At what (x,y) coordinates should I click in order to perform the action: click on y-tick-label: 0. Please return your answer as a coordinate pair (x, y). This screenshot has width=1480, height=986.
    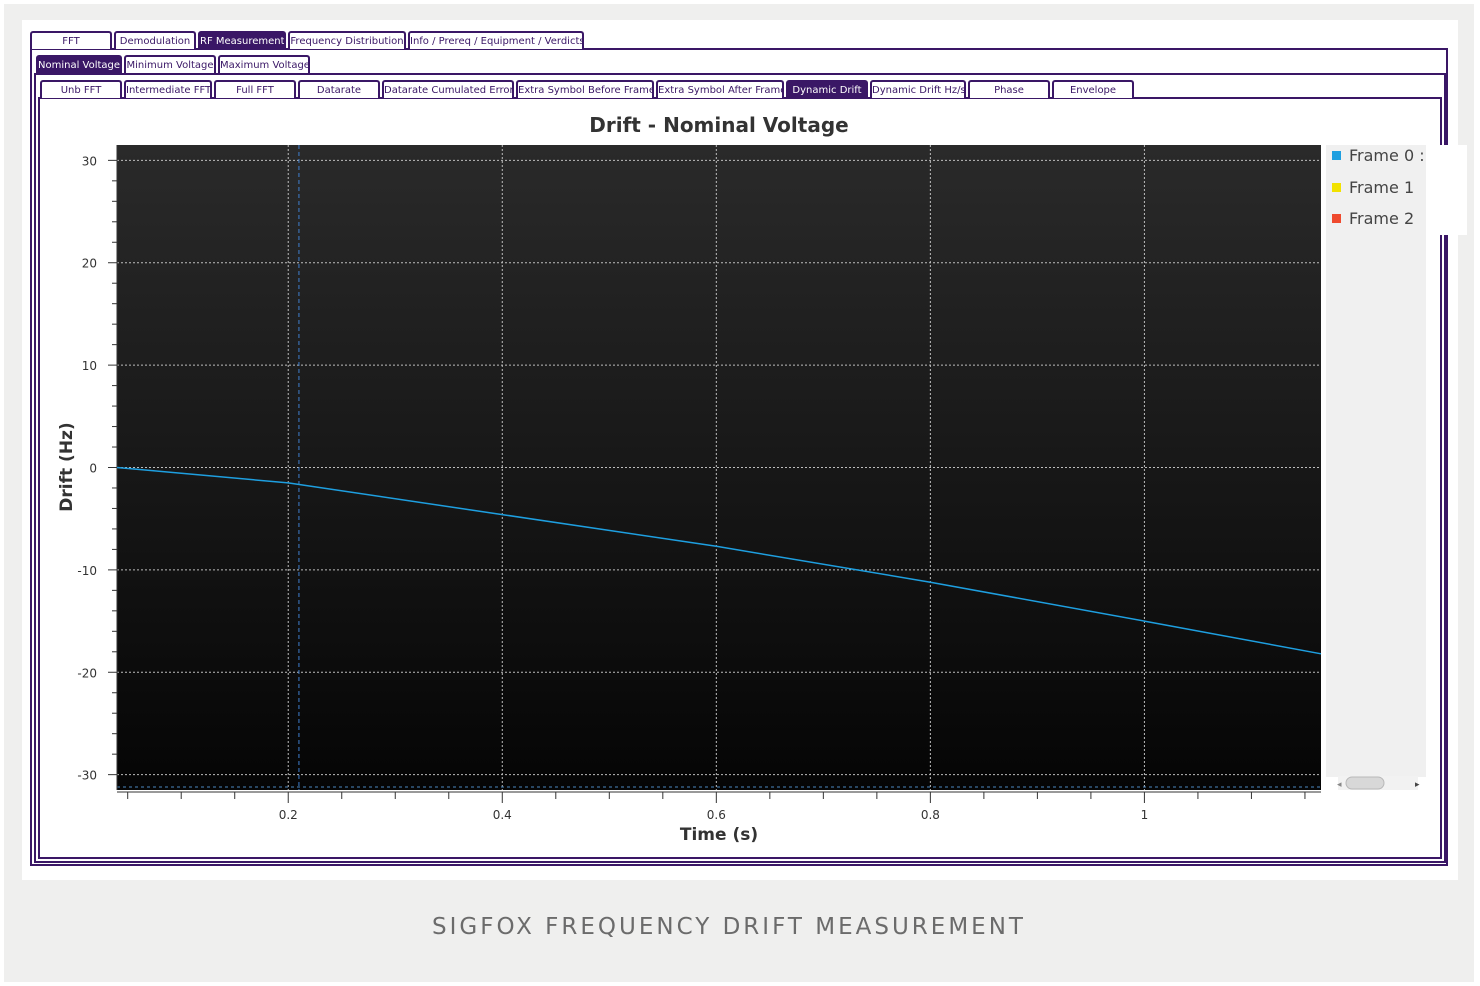
    Looking at the image, I should click on (93, 469).